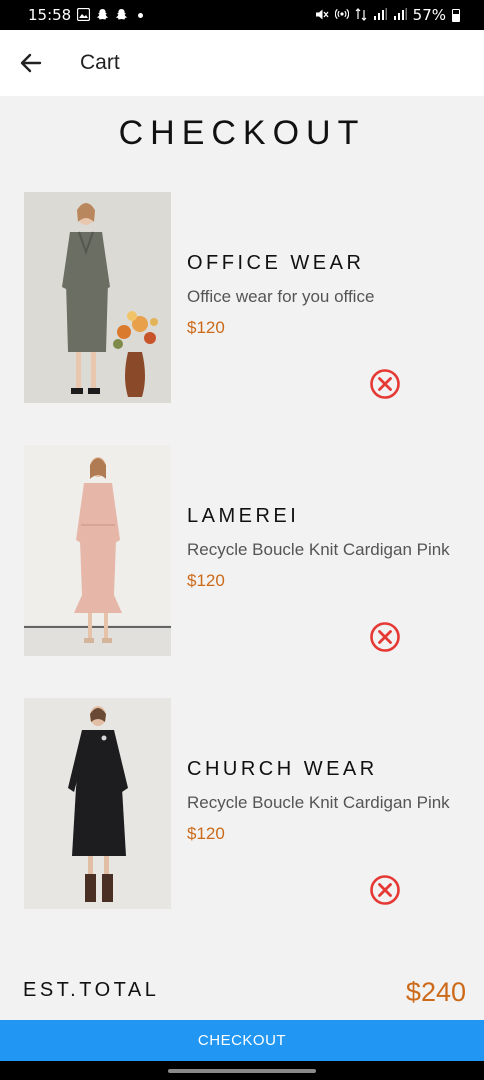 Image resolution: width=484 pixels, height=1080 pixels. I want to click on navigation-bar, so click(242, 1070).